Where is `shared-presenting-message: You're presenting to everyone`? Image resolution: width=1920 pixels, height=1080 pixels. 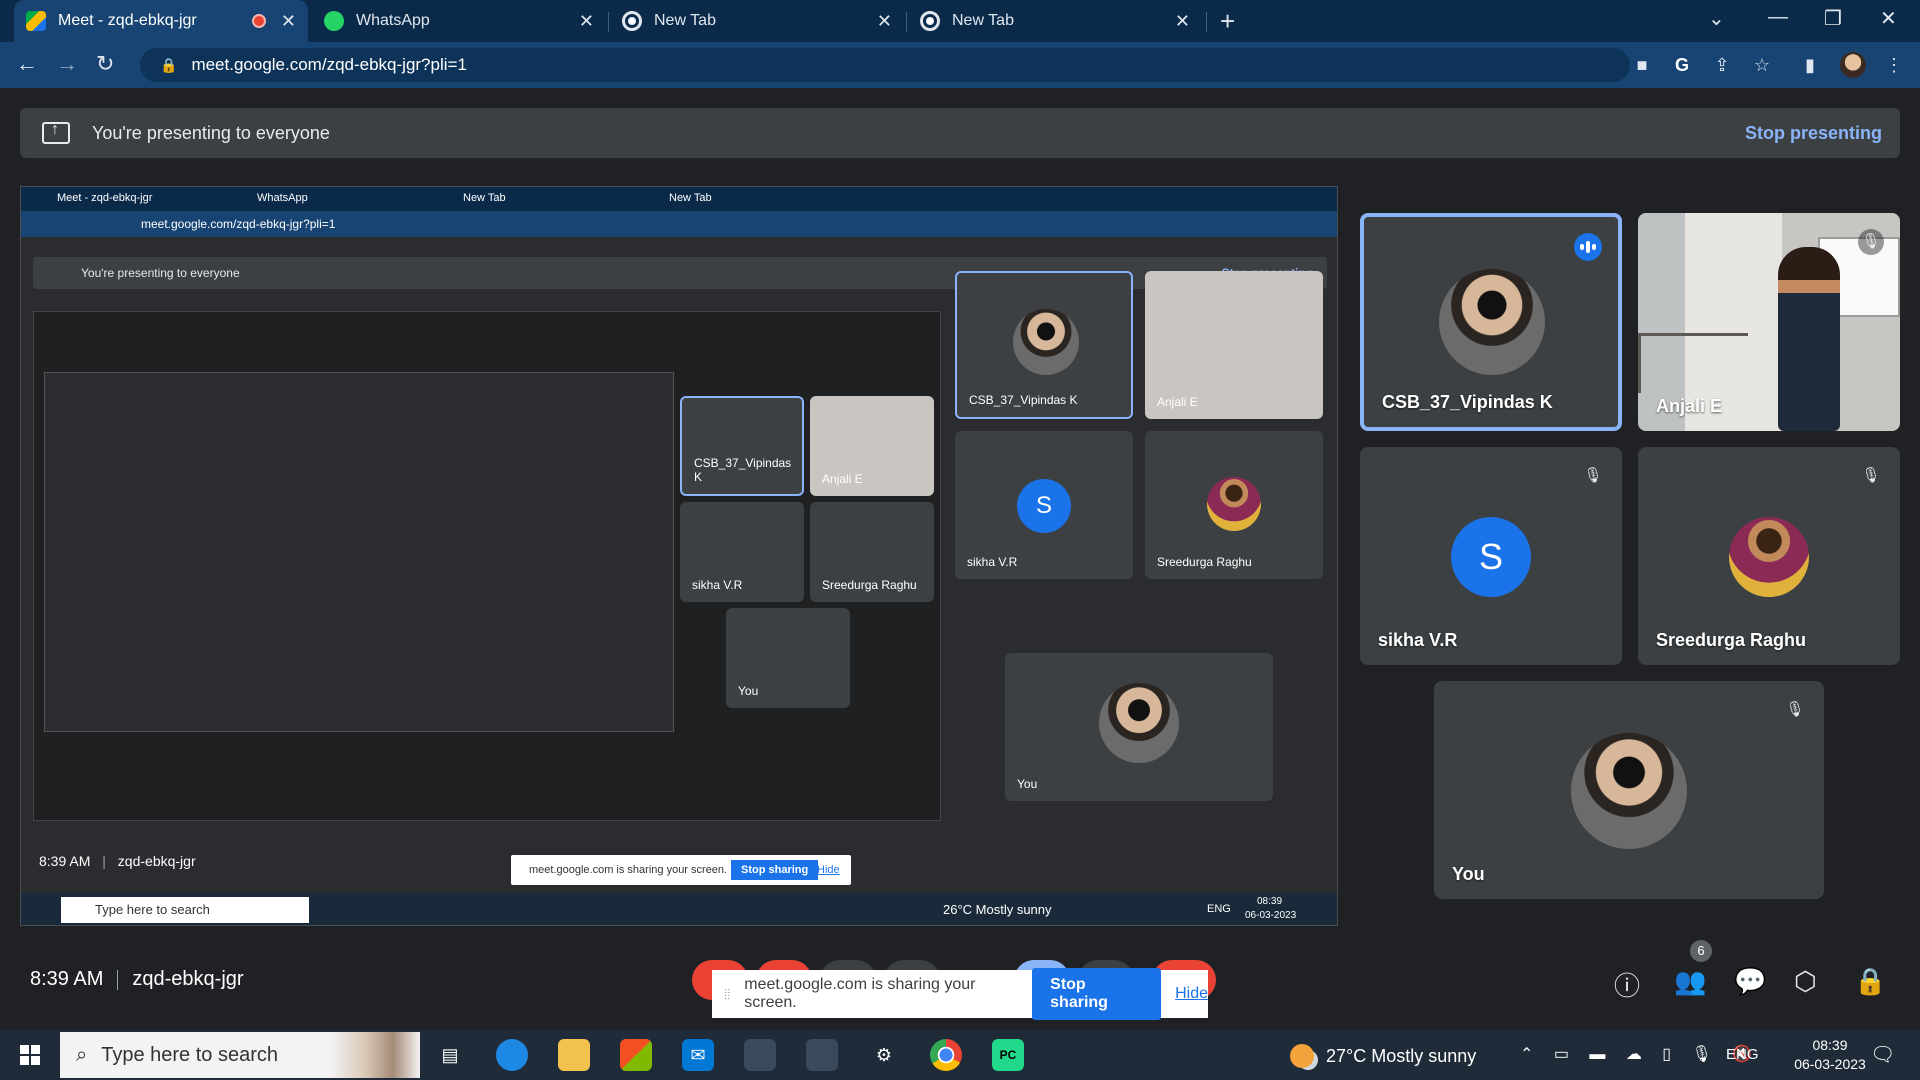 shared-presenting-message: You're presenting to everyone is located at coordinates (160, 273).